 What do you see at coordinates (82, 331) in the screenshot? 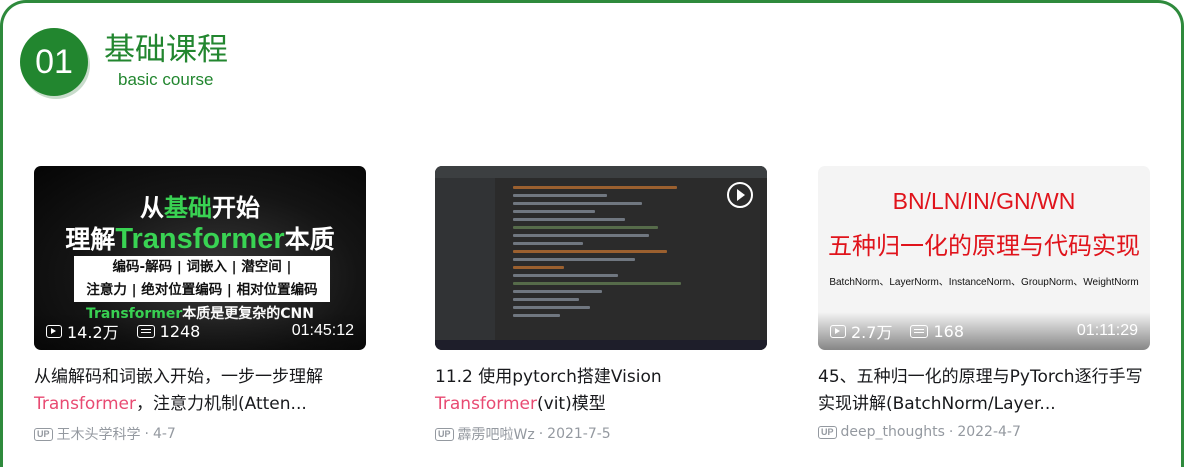
I see `views-stat: 14.2万` at bounding box center [82, 331].